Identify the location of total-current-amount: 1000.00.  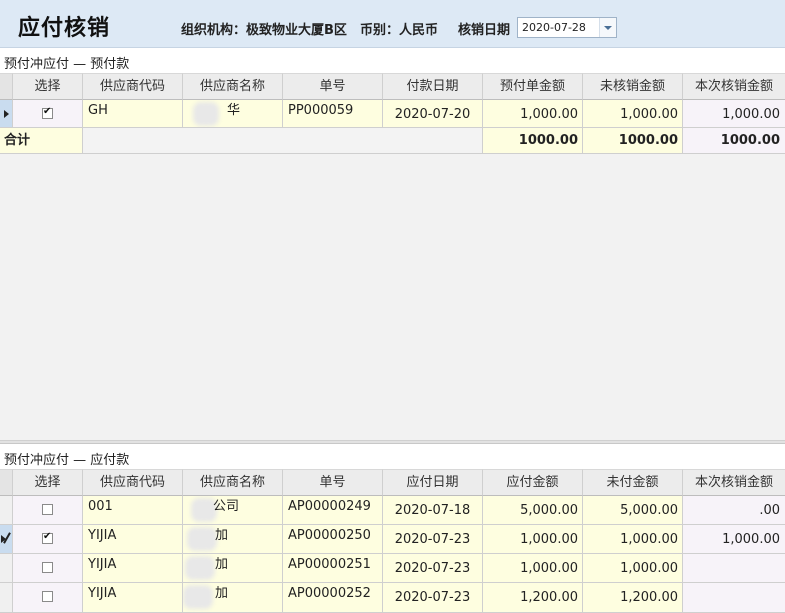
(734, 141).